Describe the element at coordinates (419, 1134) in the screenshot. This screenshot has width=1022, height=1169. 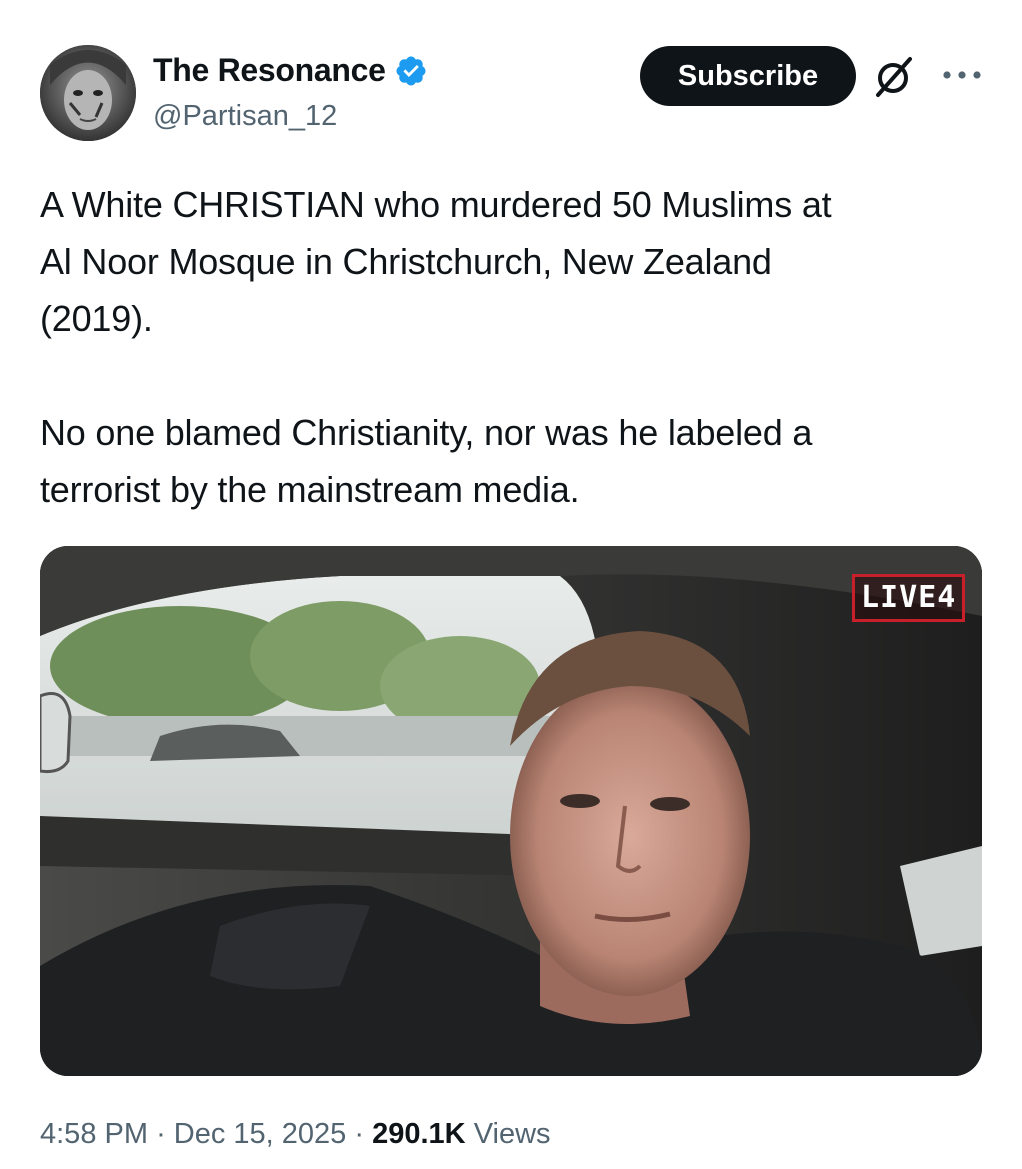
I see `views-count: 290.1K` at that location.